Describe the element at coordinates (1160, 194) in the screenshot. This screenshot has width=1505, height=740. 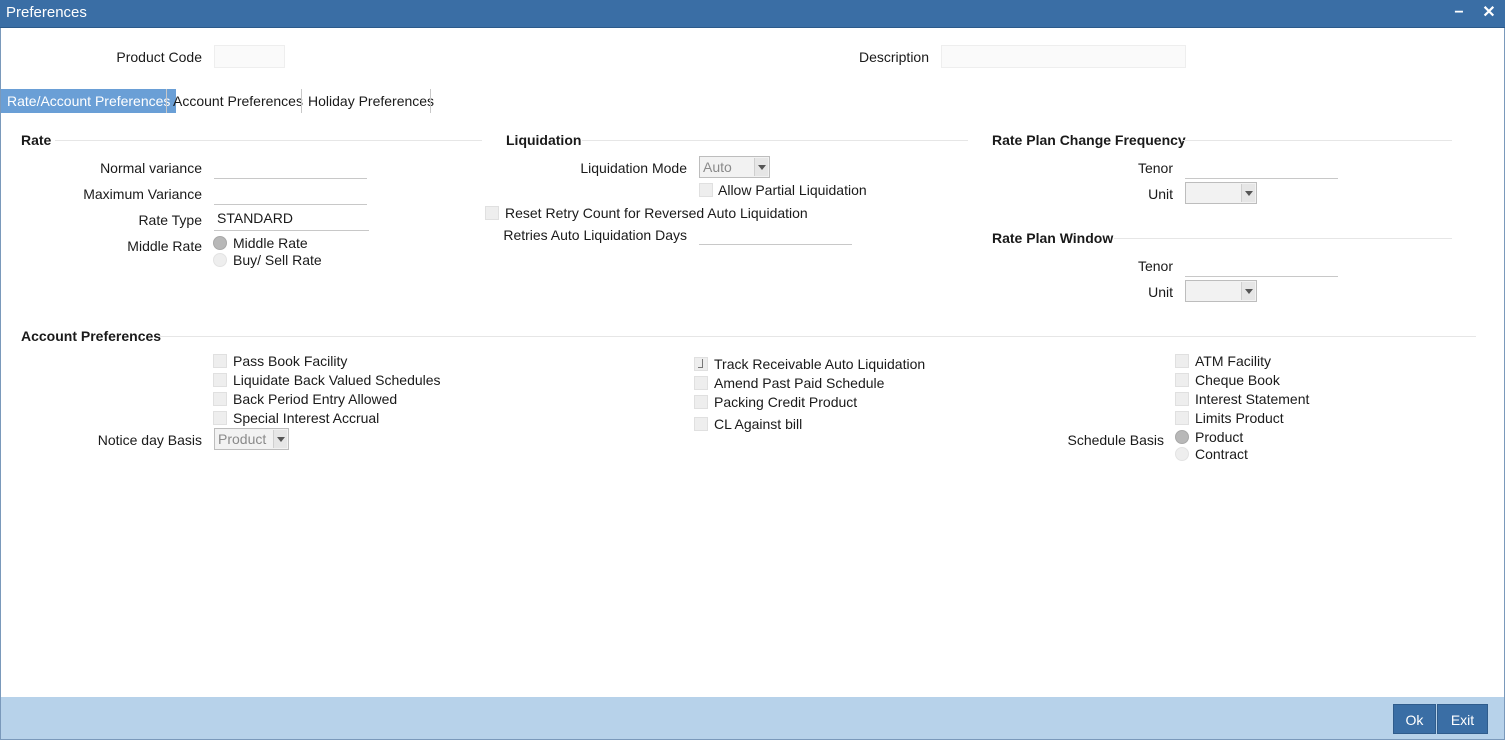
I see `rate-plan-change-unit-label: Unit` at that location.